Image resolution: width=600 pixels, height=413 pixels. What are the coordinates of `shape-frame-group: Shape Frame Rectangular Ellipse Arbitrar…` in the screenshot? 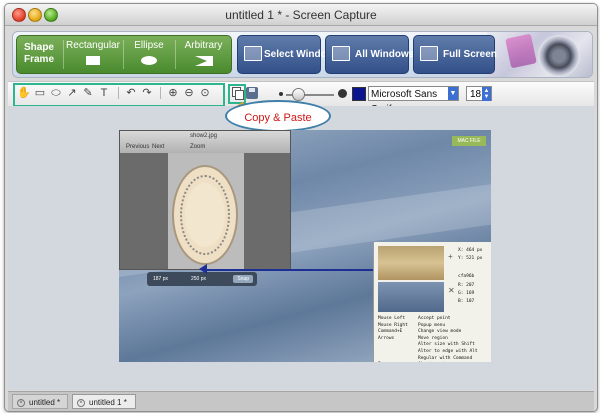 It's located at (124, 54).